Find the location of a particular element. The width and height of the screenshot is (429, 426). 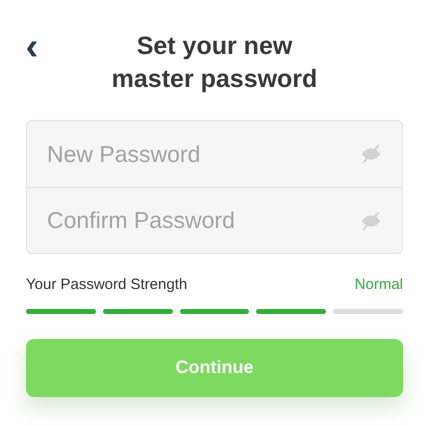

page-title: Set your new master password is located at coordinates (214, 63).